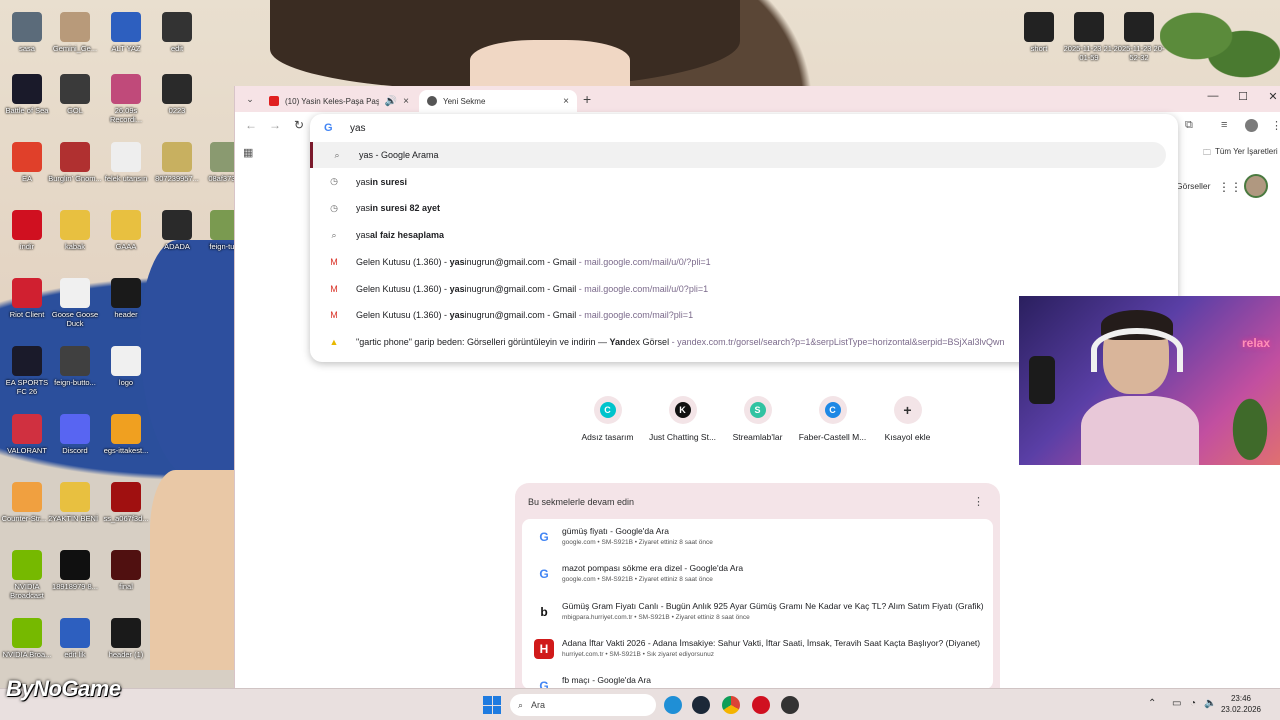 The height and width of the screenshot is (720, 1280). What do you see at coordinates (248, 152) in the screenshot?
I see `apps-icon: ▦` at bounding box center [248, 152].